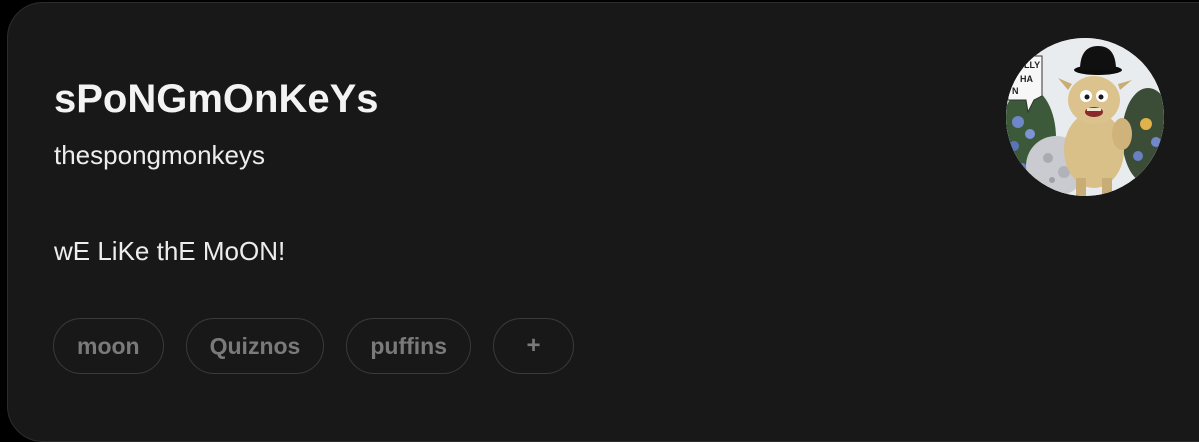  I want to click on avatar-sign-text-2: HA, so click(1026, 79).